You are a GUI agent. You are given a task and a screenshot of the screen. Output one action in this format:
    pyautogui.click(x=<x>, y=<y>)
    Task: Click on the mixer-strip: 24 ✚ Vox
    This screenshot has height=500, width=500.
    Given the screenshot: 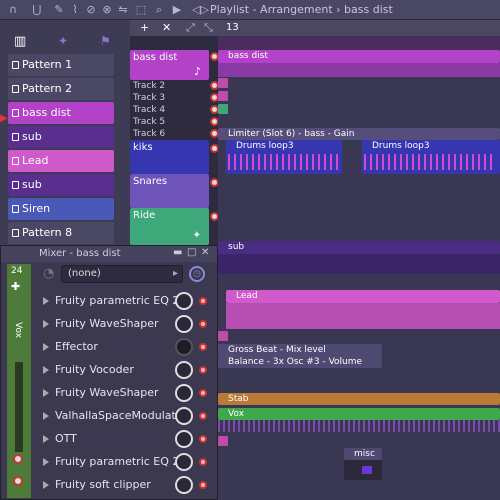 What is the action you would take?
    pyautogui.click(x=19, y=381)
    